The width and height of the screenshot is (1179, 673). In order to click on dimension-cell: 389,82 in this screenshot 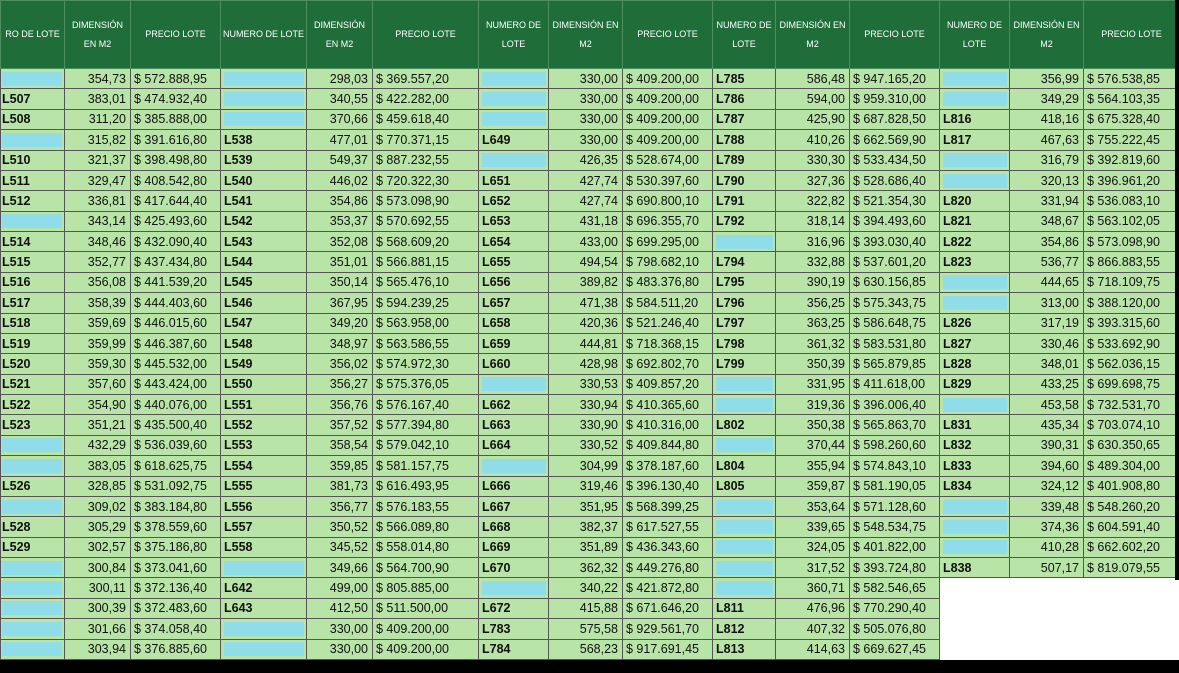, I will do `click(585, 282)`.